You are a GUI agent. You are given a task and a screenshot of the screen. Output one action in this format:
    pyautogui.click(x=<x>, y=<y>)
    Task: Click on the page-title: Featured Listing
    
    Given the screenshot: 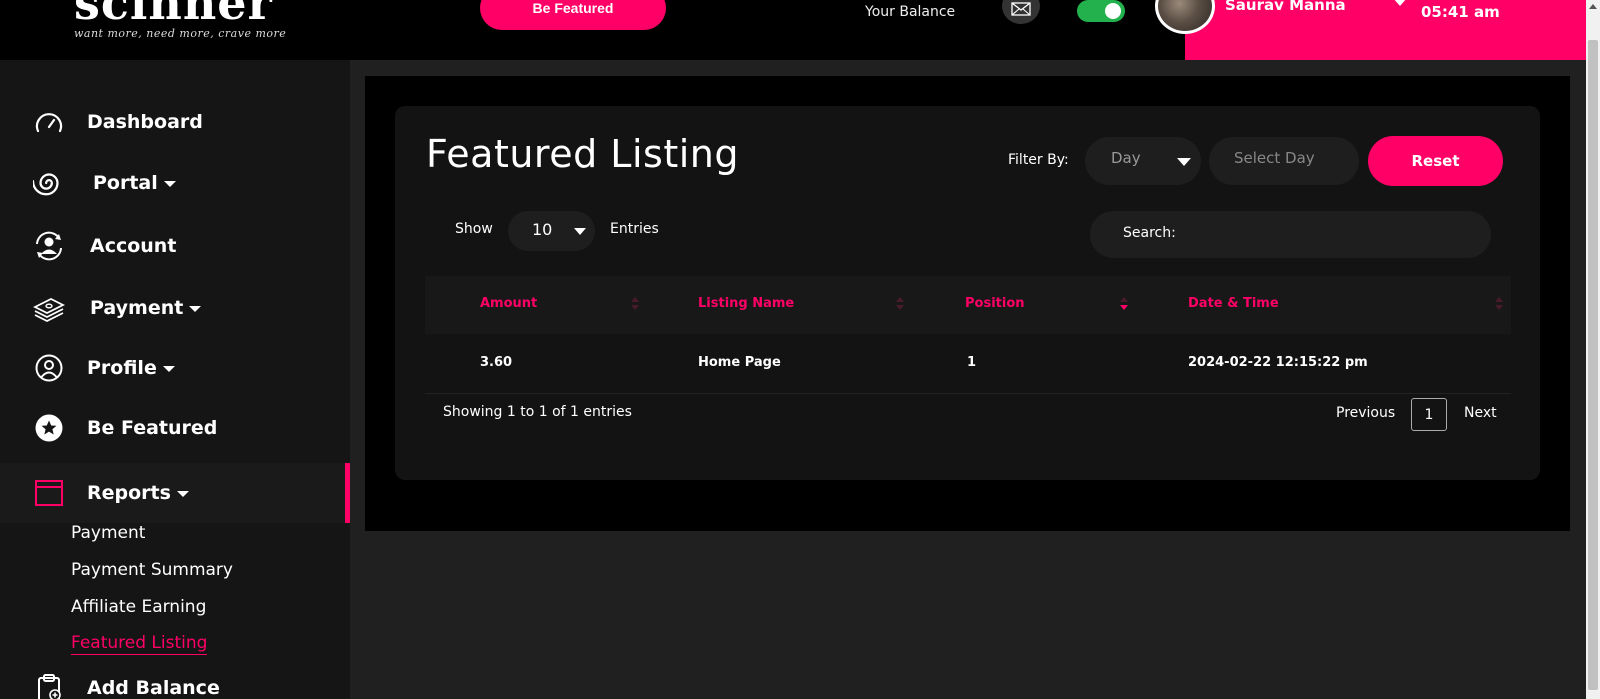 What is the action you would take?
    pyautogui.click(x=582, y=154)
    